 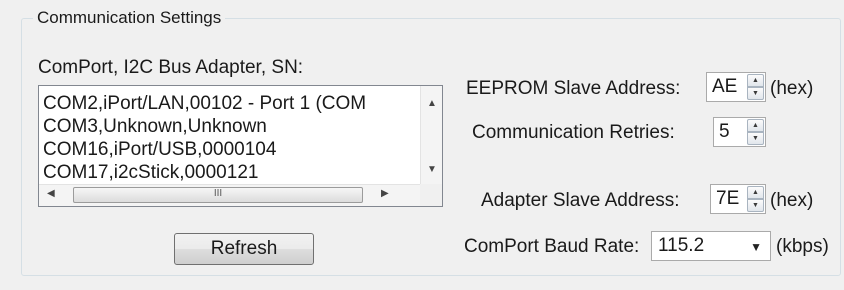 What do you see at coordinates (244, 249) in the screenshot?
I see `refresh-button: Refresh` at bounding box center [244, 249].